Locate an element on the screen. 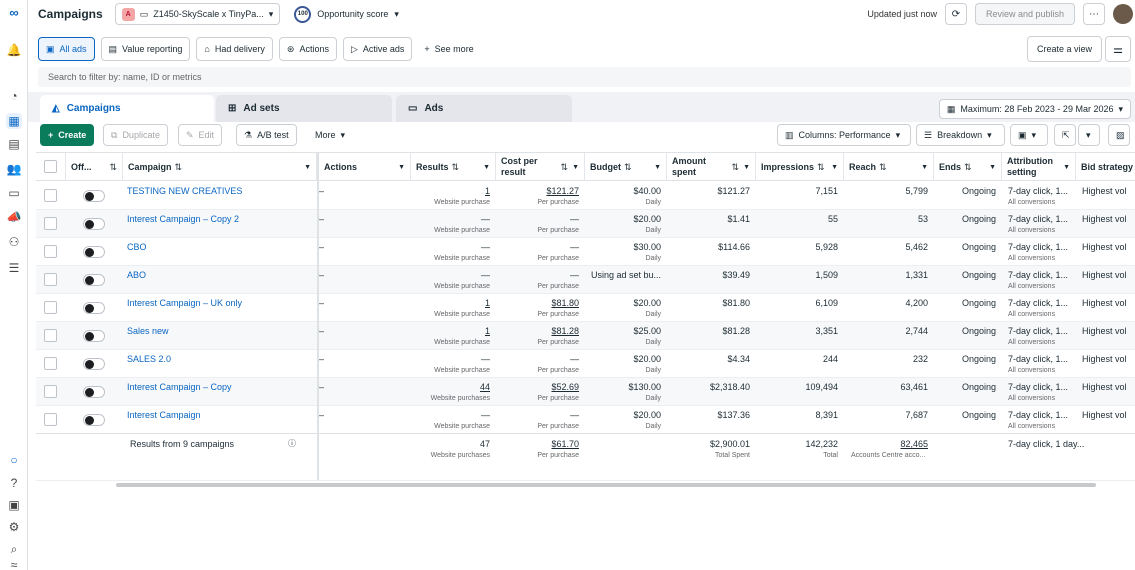 The image size is (1135, 570). col-results: Results ⇅ ▼ is located at coordinates (453, 167).